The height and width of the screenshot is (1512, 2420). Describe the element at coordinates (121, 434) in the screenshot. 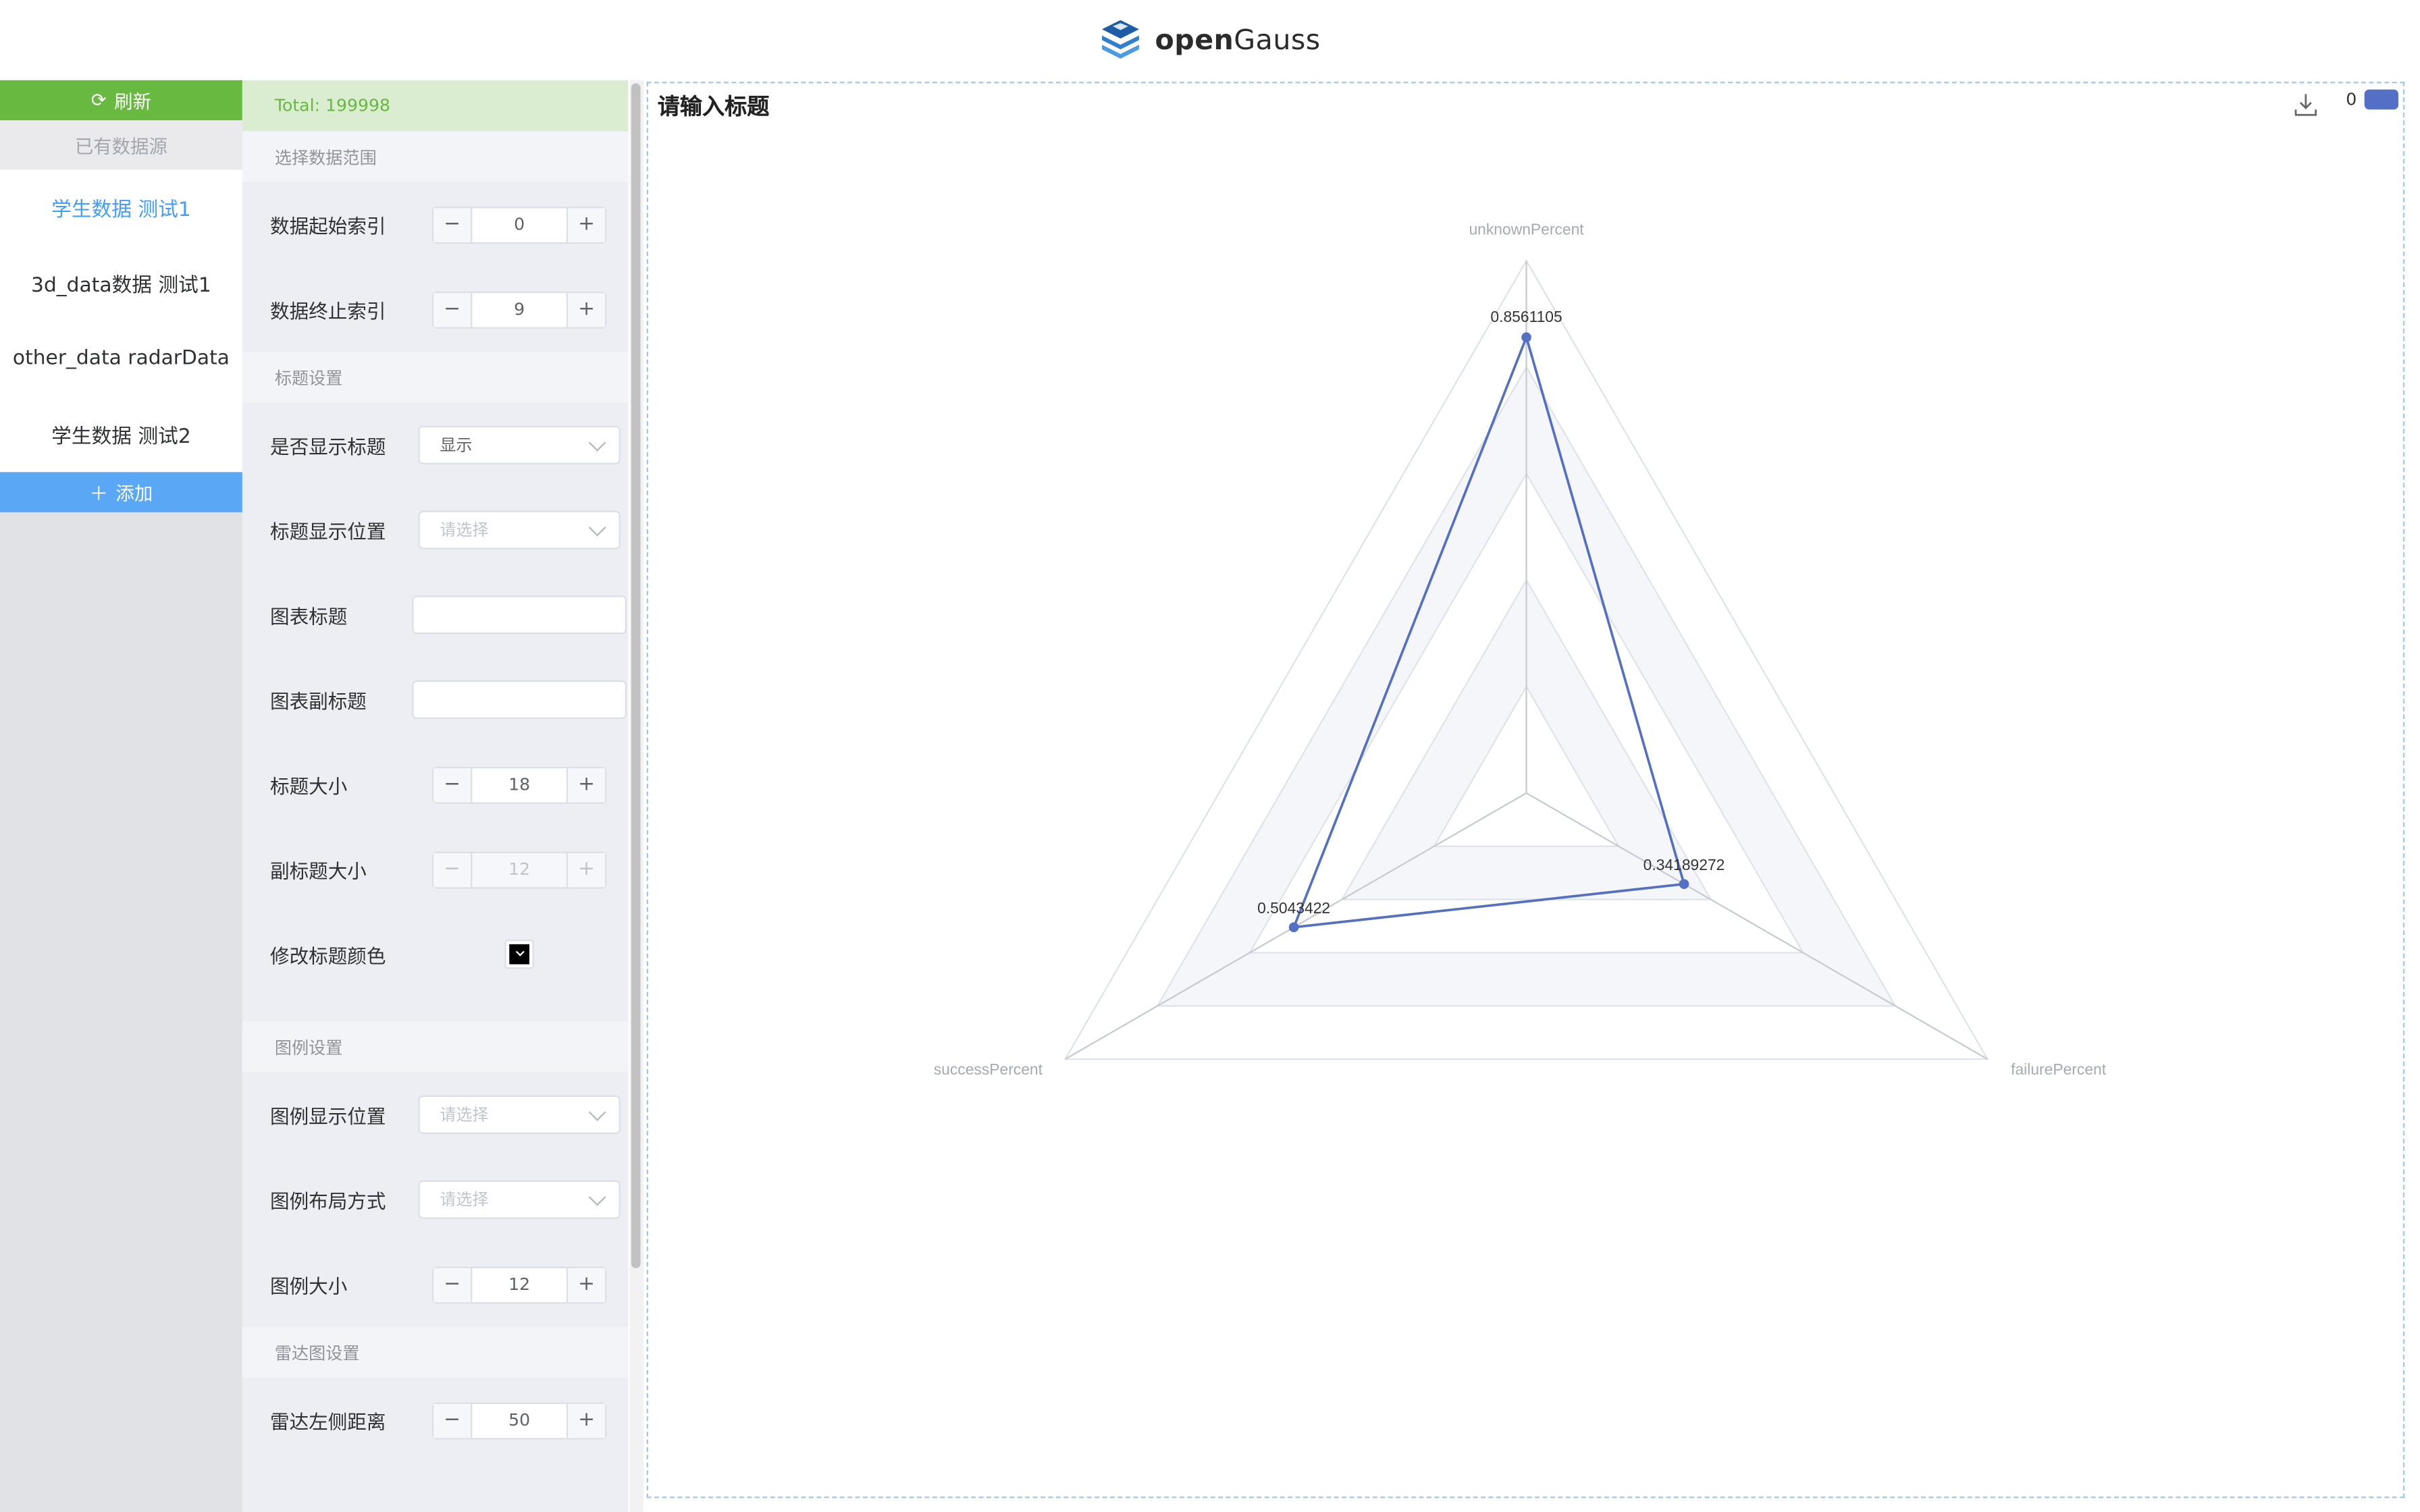

I see `data-source-item: 学生数据 测试2` at that location.